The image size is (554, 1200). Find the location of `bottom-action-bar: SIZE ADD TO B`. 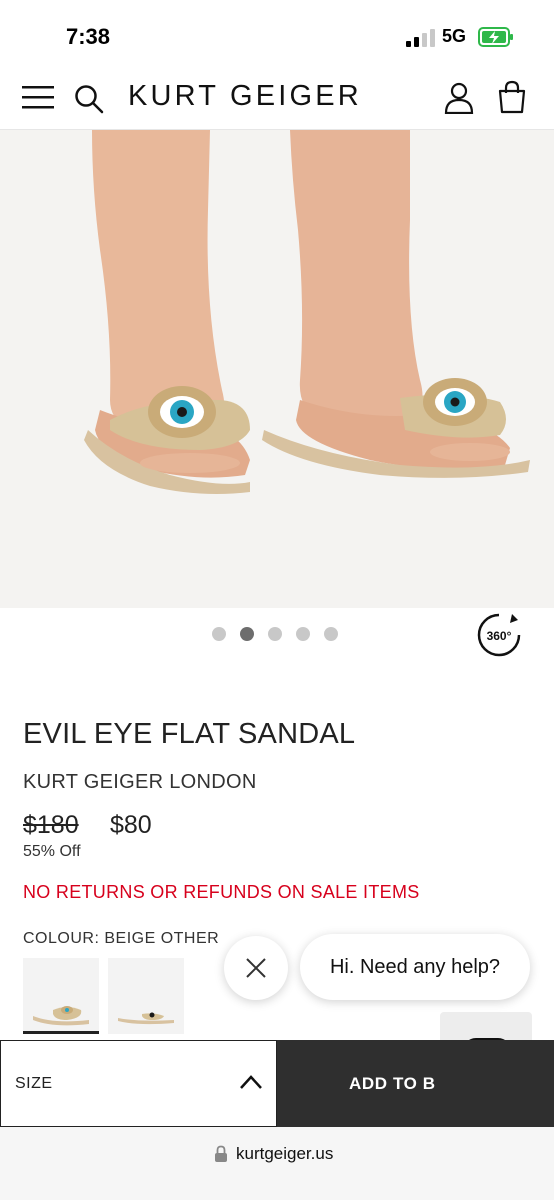

bottom-action-bar: SIZE ADD TO B is located at coordinates (277, 1083).